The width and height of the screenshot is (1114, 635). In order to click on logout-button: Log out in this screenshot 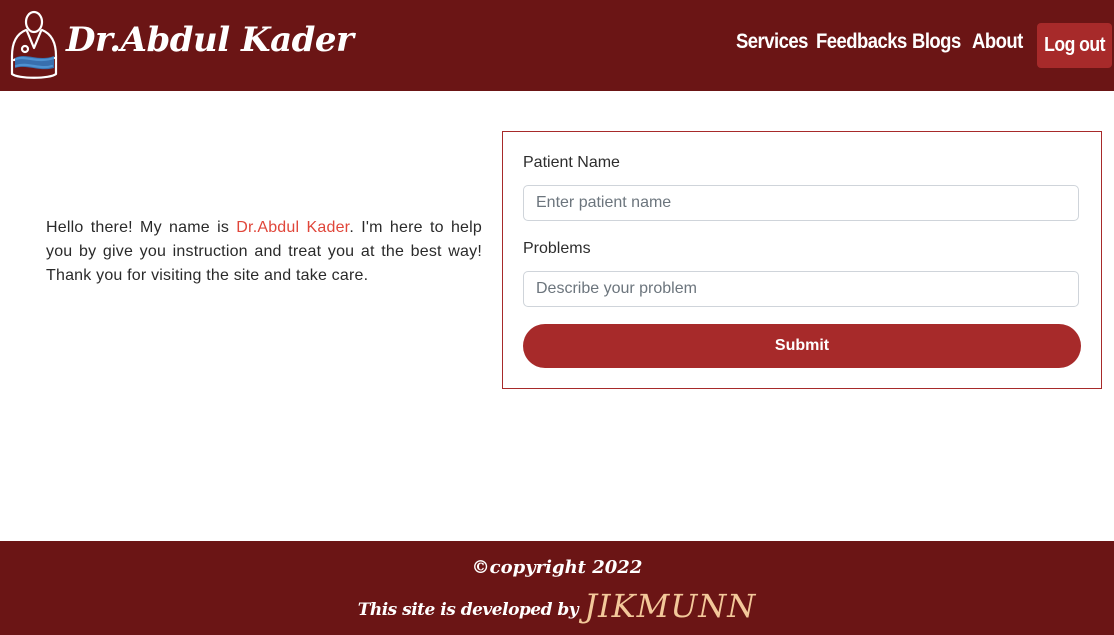, I will do `click(1074, 45)`.